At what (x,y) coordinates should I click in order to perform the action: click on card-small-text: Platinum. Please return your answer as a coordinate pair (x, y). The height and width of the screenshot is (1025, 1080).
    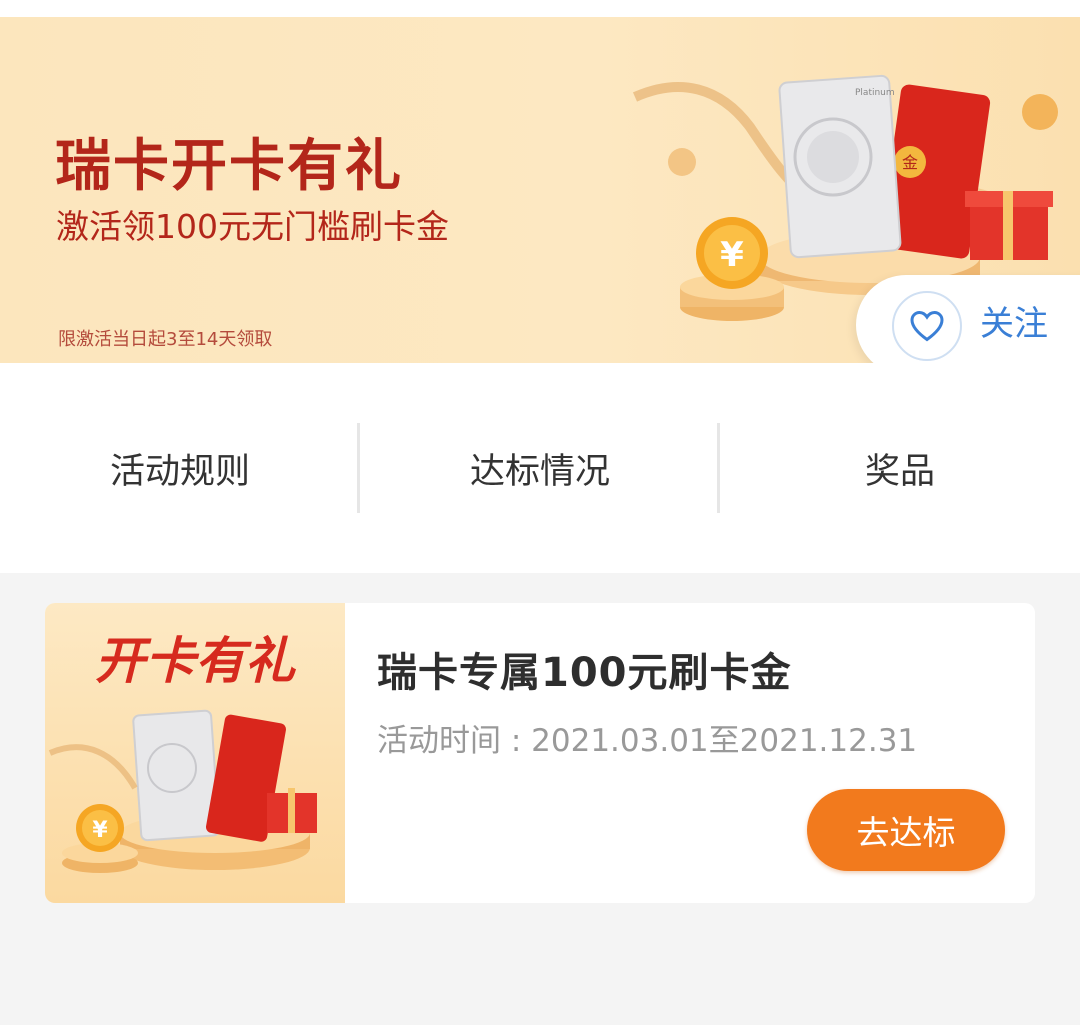
    Looking at the image, I should click on (875, 93).